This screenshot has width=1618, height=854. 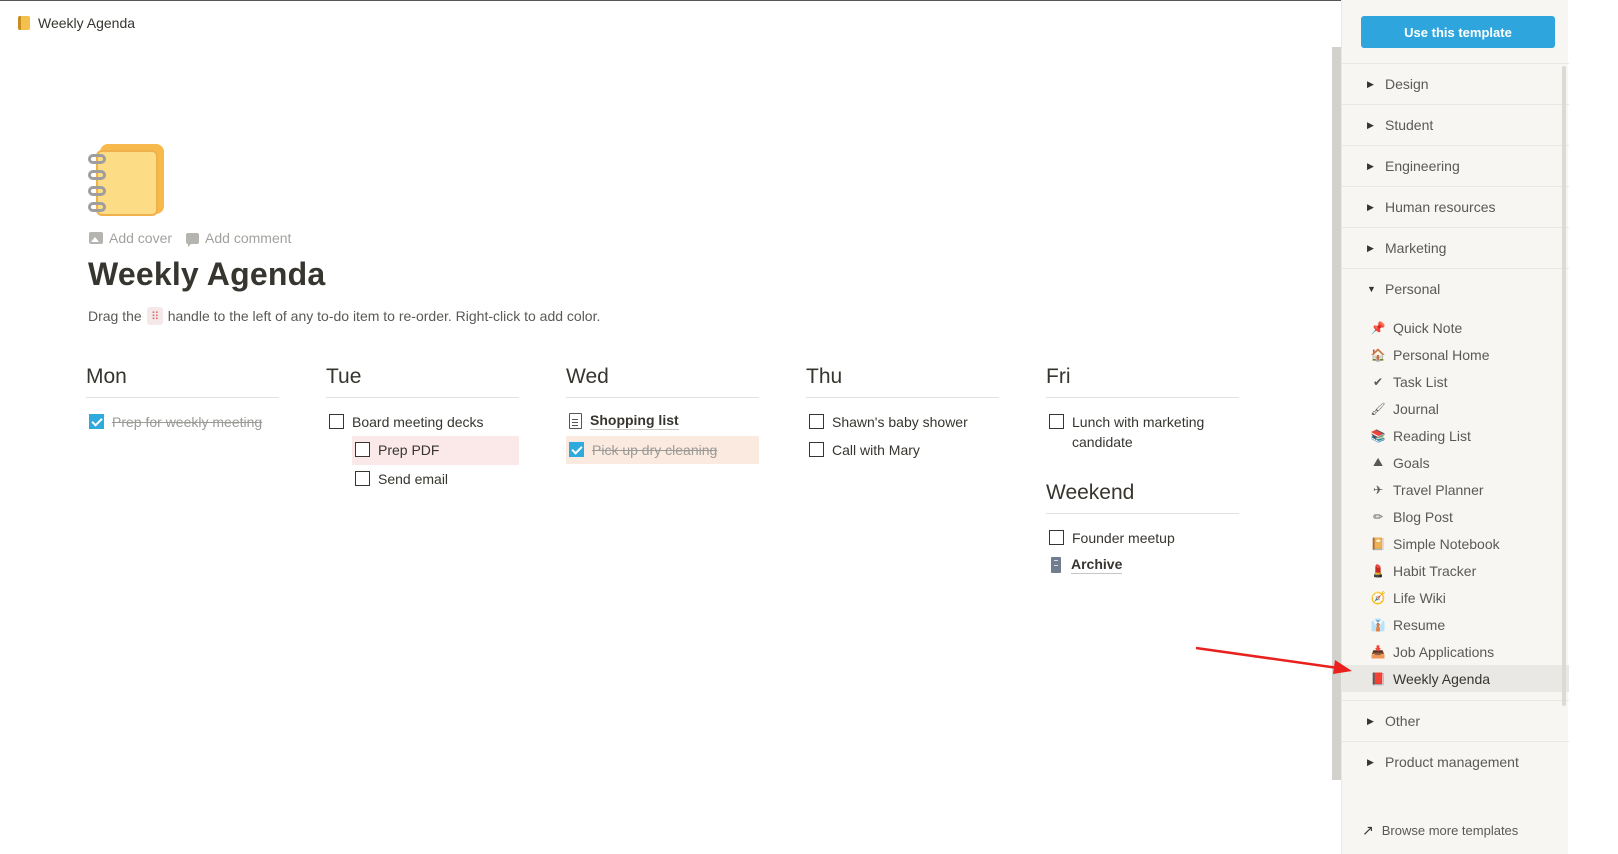 I want to click on page-link-text: Archive, so click(x=1097, y=565).